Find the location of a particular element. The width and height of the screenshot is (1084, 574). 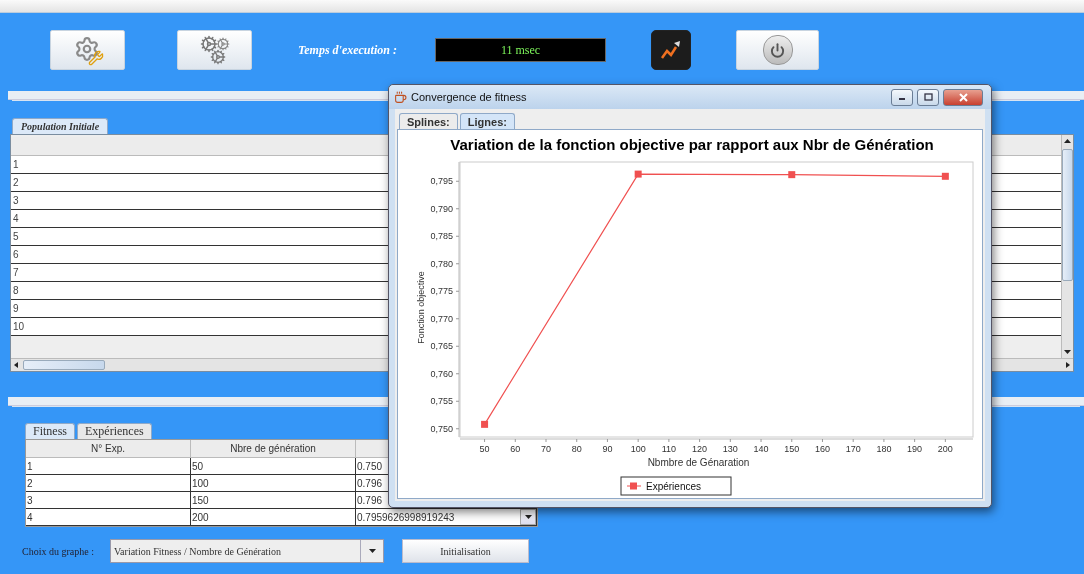

gears-icon is located at coordinates (214, 50).